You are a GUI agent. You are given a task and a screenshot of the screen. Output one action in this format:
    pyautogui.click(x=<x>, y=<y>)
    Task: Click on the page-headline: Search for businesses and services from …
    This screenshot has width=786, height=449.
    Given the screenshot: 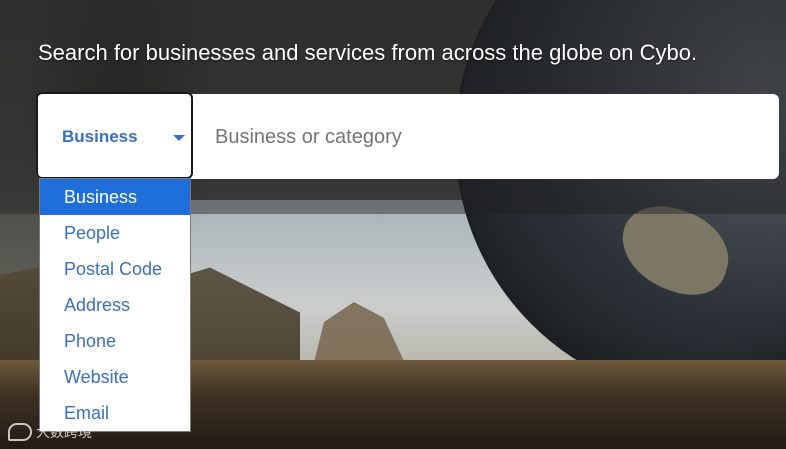 What is the action you would take?
    pyautogui.click(x=368, y=52)
    